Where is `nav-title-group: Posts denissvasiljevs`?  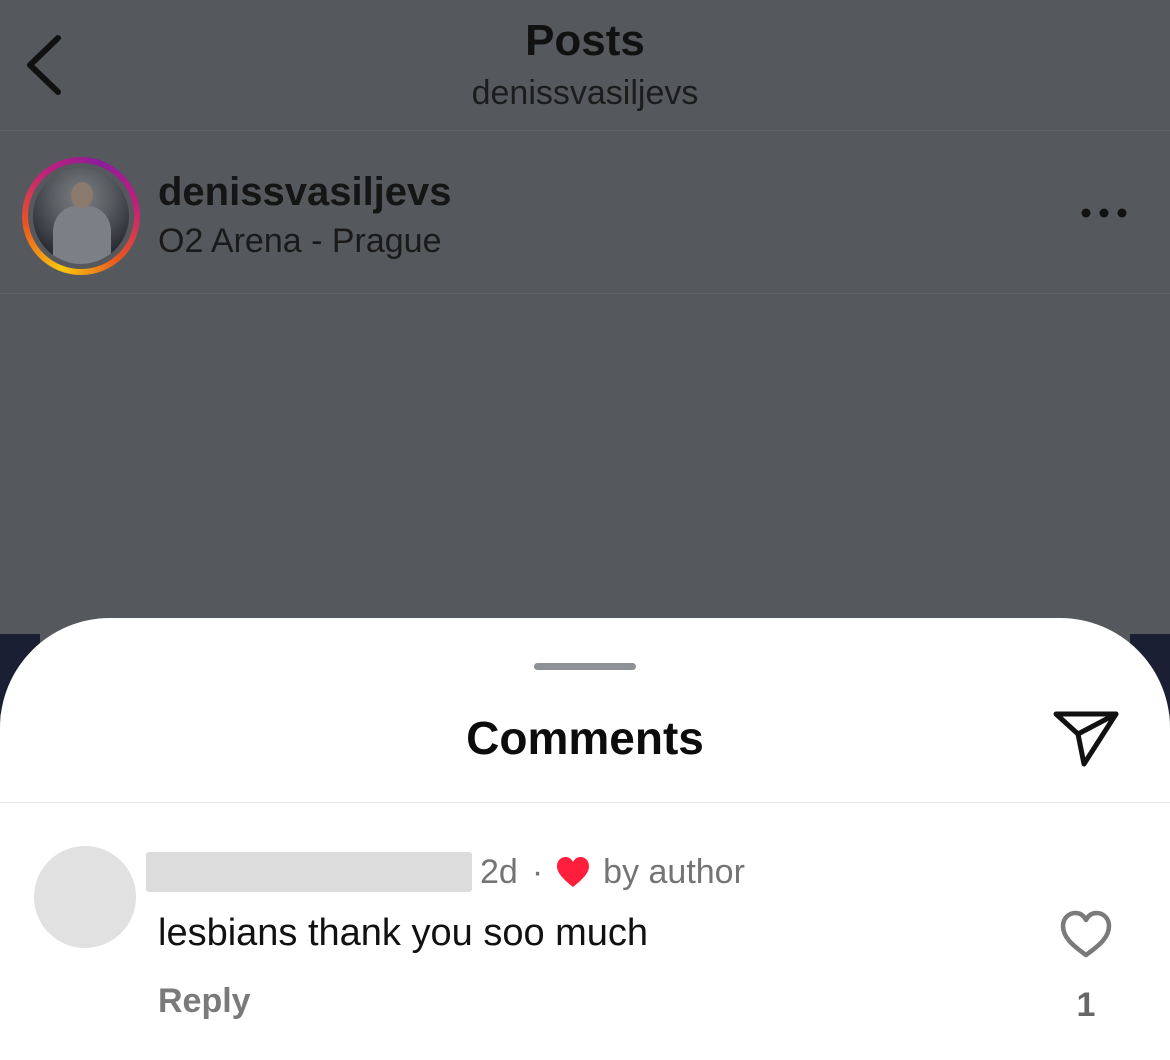 nav-title-group: Posts denissvasiljevs is located at coordinates (585, 64).